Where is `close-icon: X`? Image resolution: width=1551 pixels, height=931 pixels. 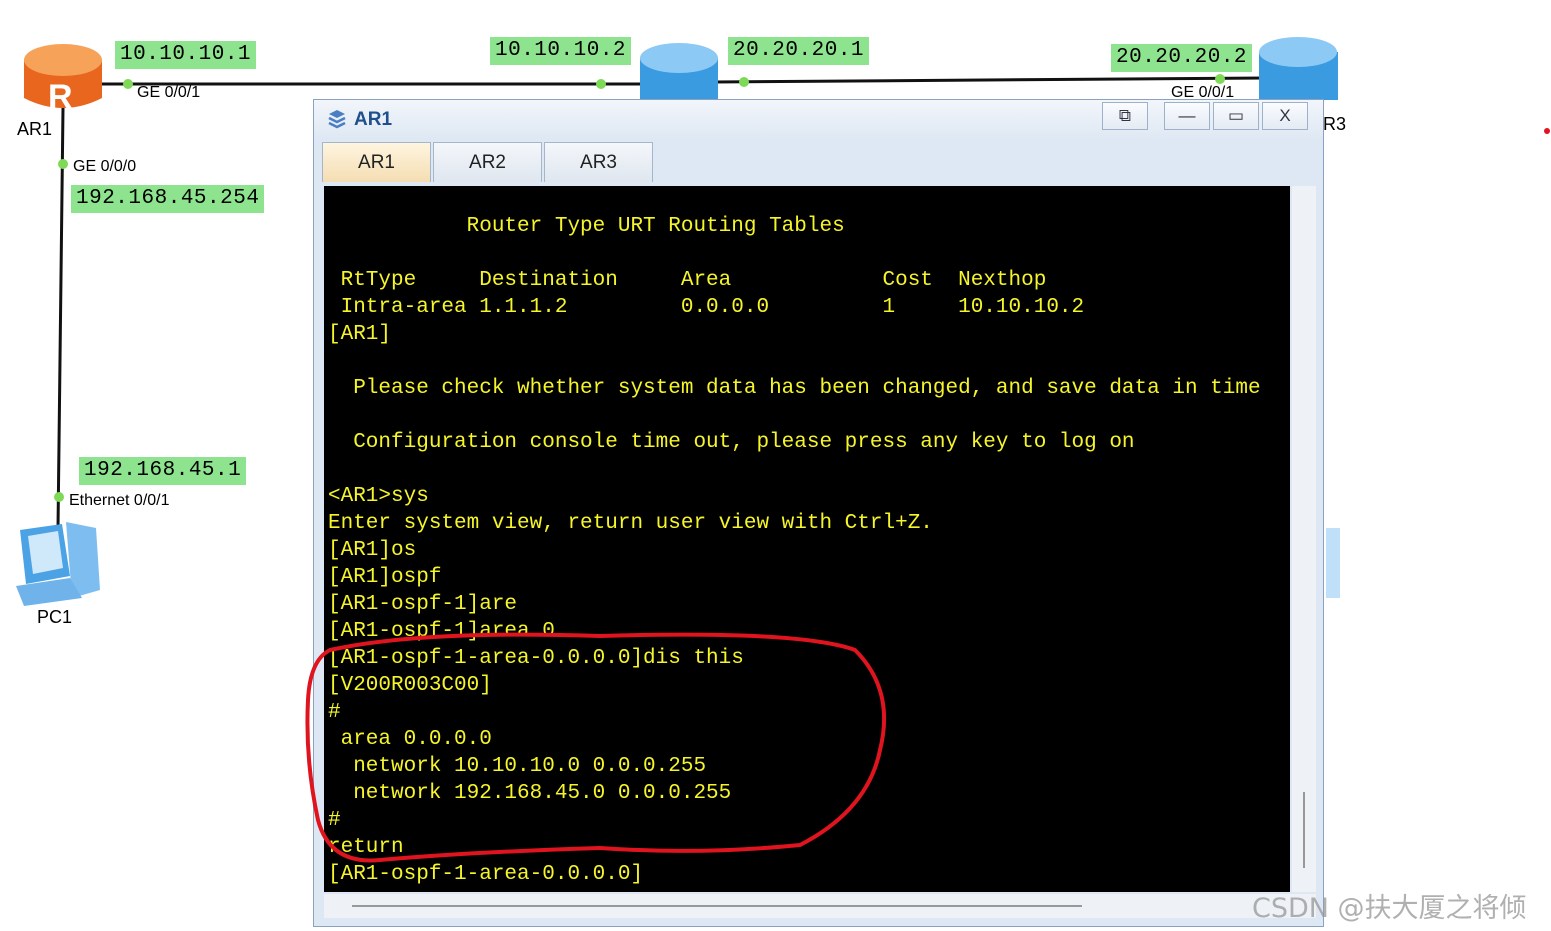 close-icon: X is located at coordinates (1285, 115).